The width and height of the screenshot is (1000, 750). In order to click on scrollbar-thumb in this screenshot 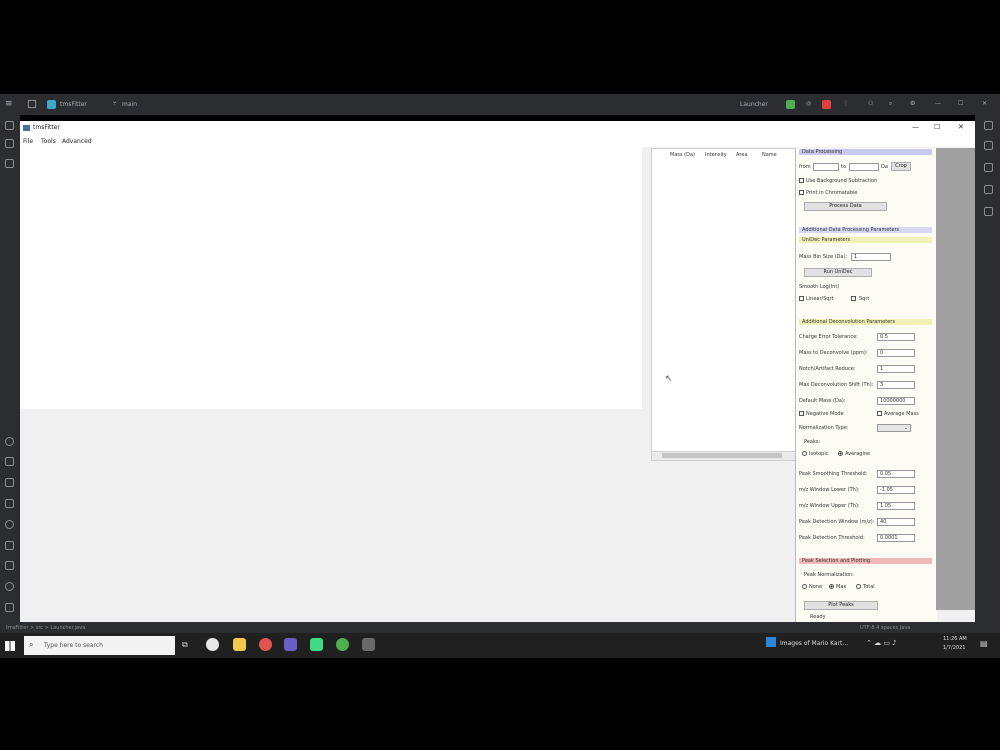, I will do `click(722, 455)`.